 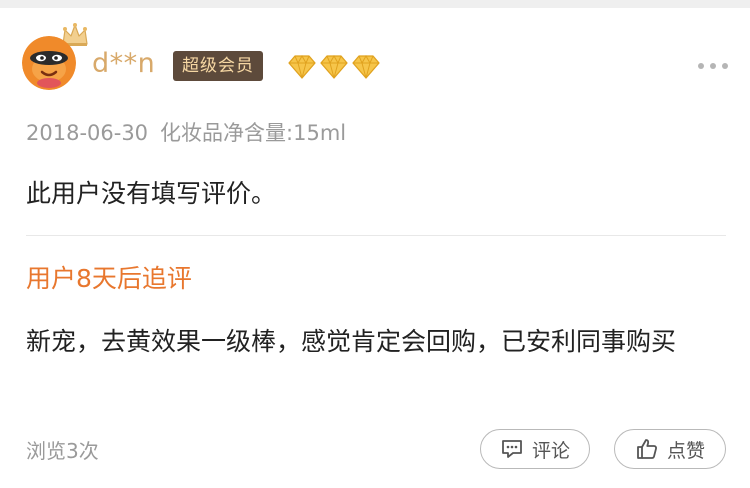 I want to click on vip-level-diamonds, so click(x=334, y=67).